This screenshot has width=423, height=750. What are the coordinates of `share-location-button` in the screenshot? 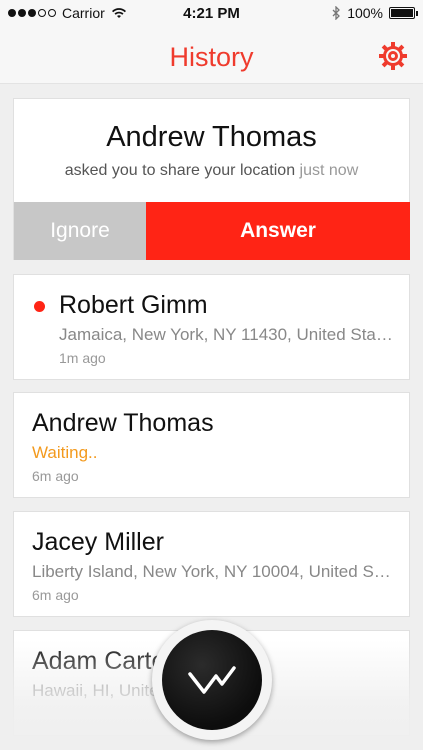 It's located at (212, 680).